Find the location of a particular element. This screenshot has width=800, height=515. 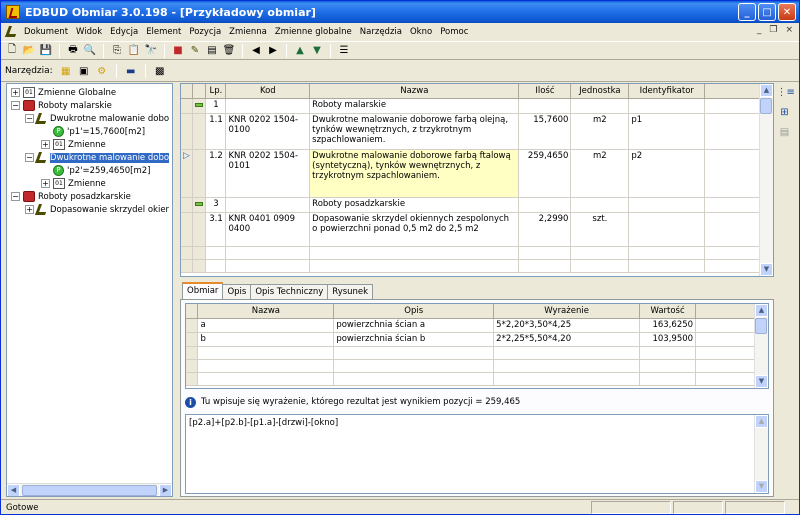

col-header-jednostka: Jednostka is located at coordinates (600, 91).